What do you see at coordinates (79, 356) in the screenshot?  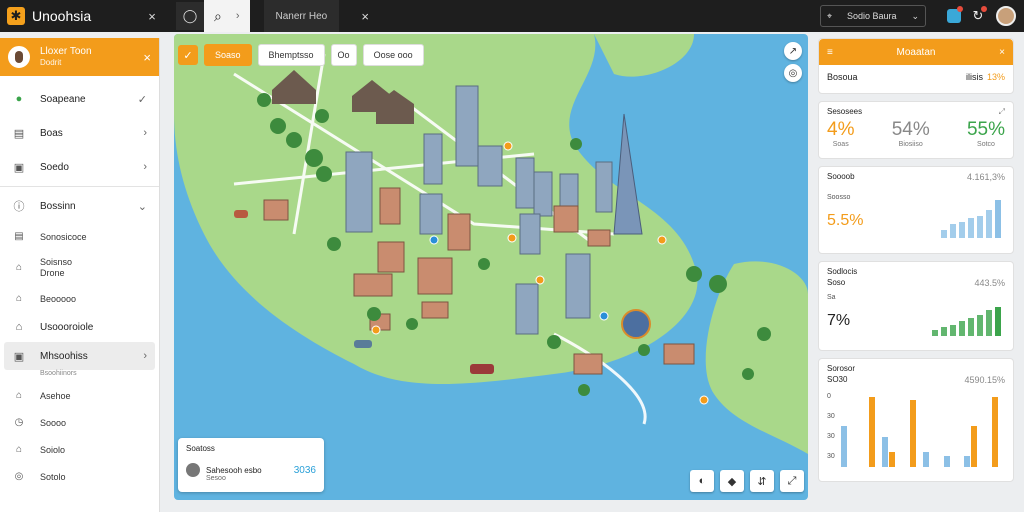 I see `sidebar-item-active: ▣ Mhsoohiss ›` at bounding box center [79, 356].